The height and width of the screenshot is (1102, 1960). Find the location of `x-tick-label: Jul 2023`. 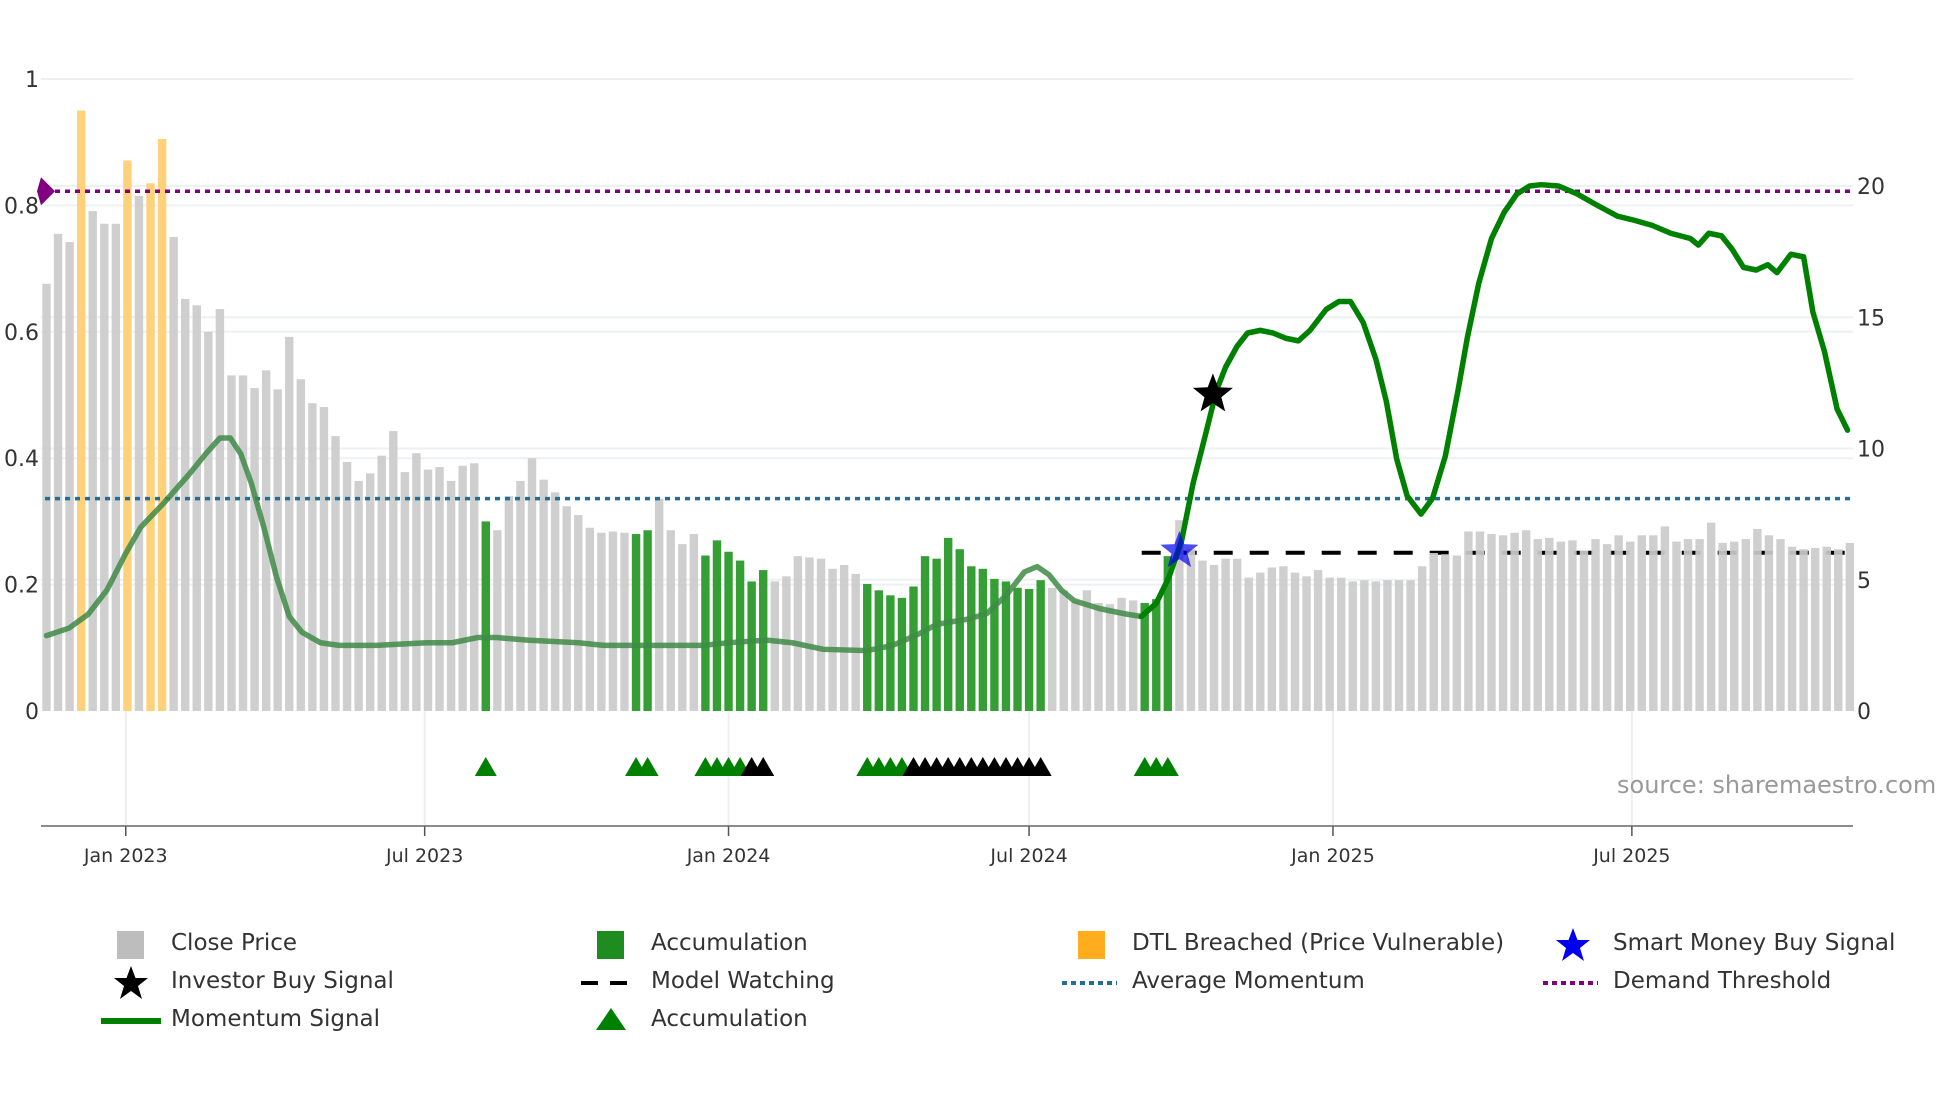

x-tick-label: Jul 2023 is located at coordinates (424, 856).